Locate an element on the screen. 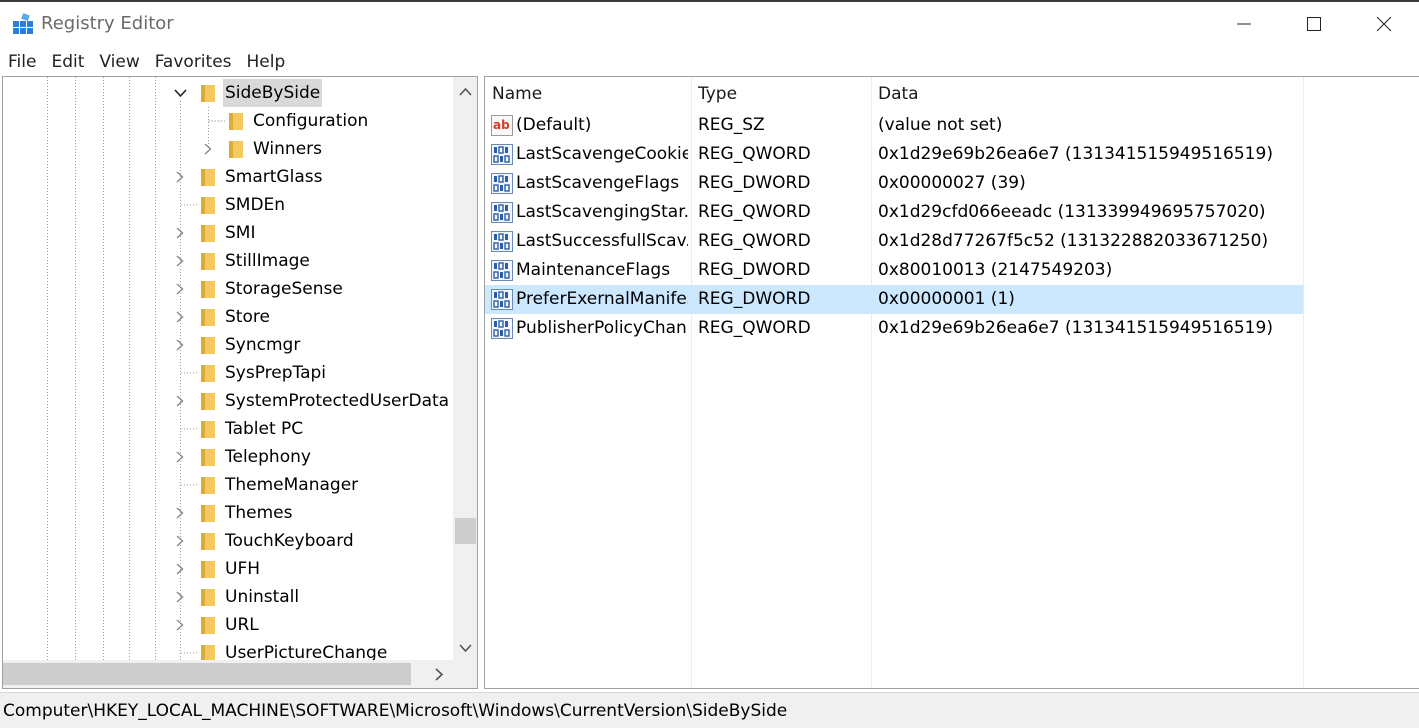 Image resolution: width=1419 pixels, height=728 pixels. collapse-toggle is located at coordinates (180, 93).